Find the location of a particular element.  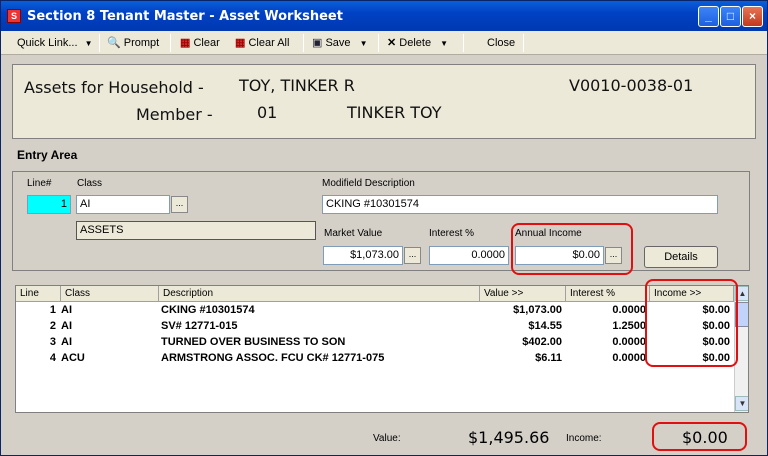

column-header-value: Value >> is located at coordinates (523, 294).